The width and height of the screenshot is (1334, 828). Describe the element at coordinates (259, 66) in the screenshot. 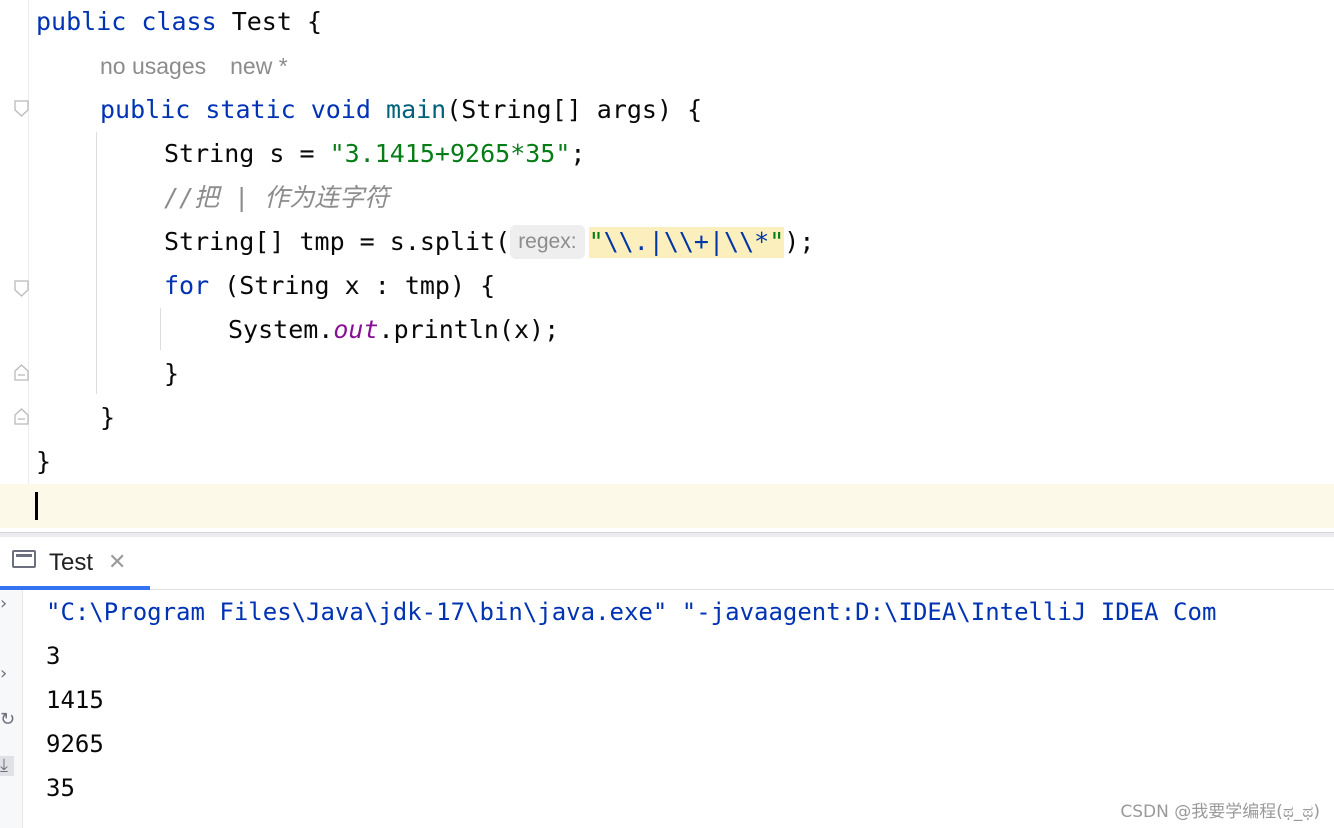

I see `author-hint: new *` at that location.